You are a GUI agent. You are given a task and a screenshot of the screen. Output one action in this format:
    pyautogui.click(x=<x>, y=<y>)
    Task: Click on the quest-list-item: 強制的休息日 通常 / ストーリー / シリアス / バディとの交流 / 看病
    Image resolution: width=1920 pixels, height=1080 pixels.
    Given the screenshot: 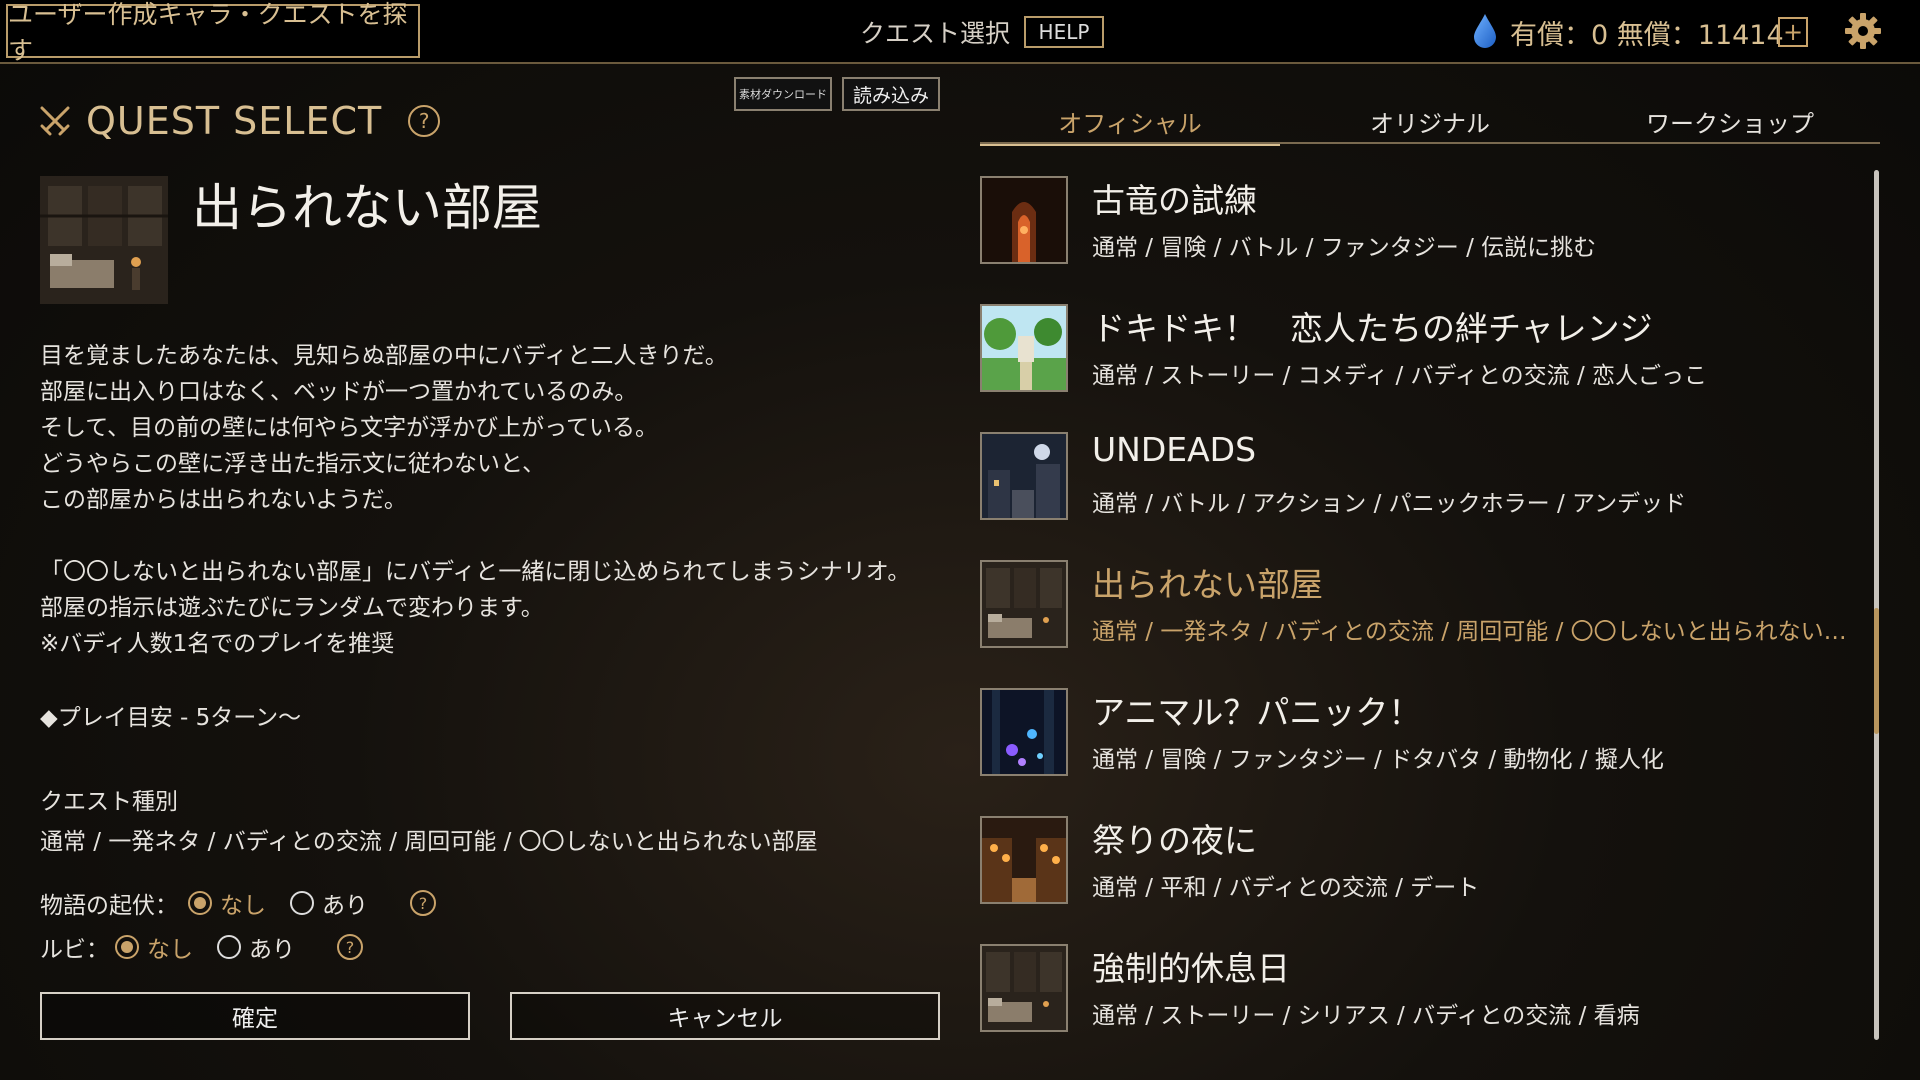 What is the action you would take?
    pyautogui.click(x=1425, y=990)
    